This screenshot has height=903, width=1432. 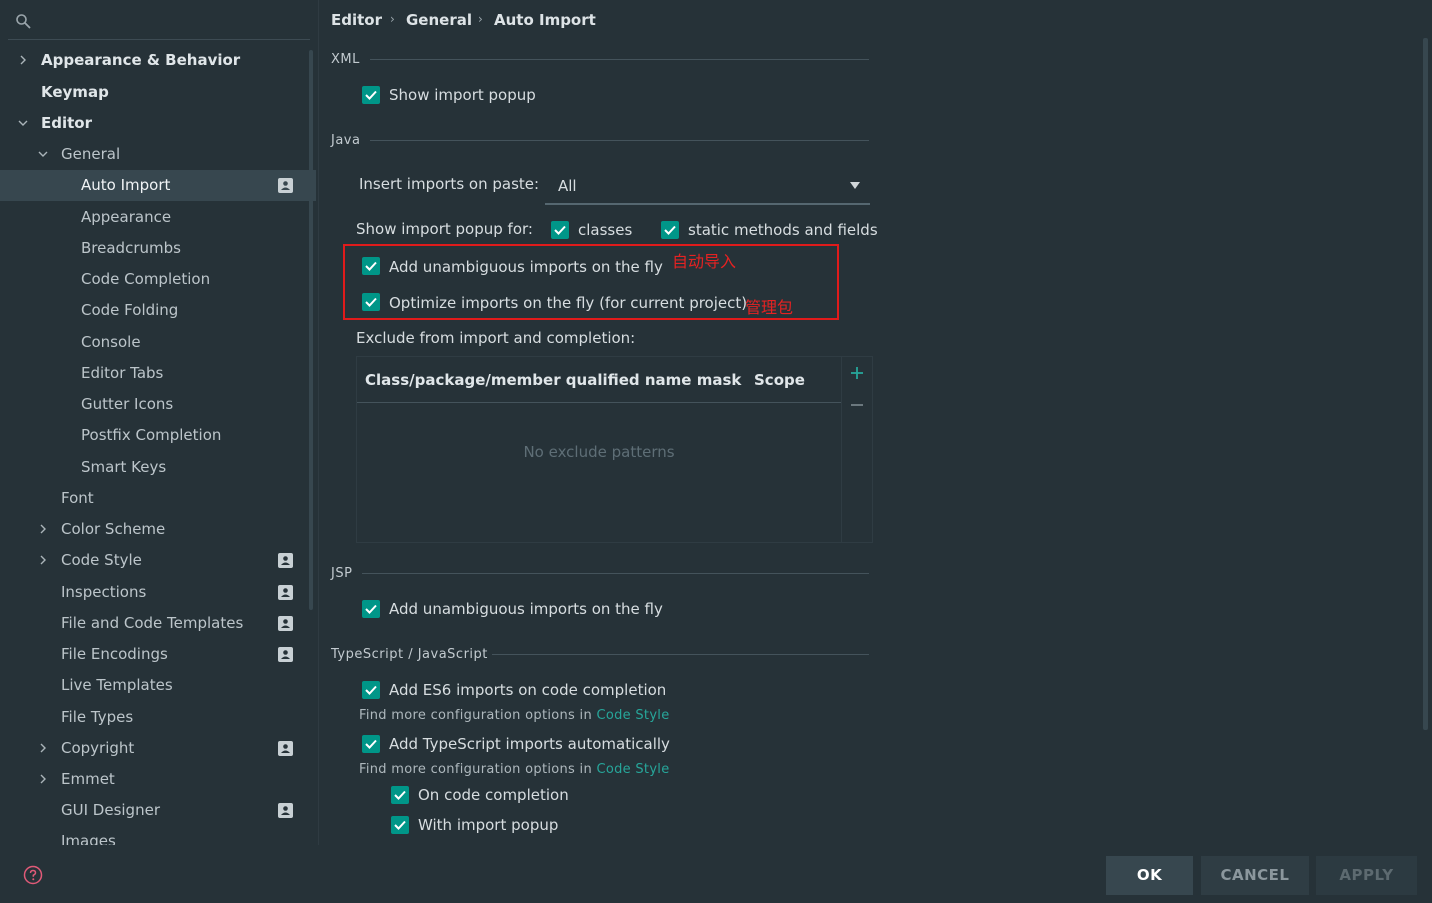 I want to click on search-icon, so click(x=23, y=21).